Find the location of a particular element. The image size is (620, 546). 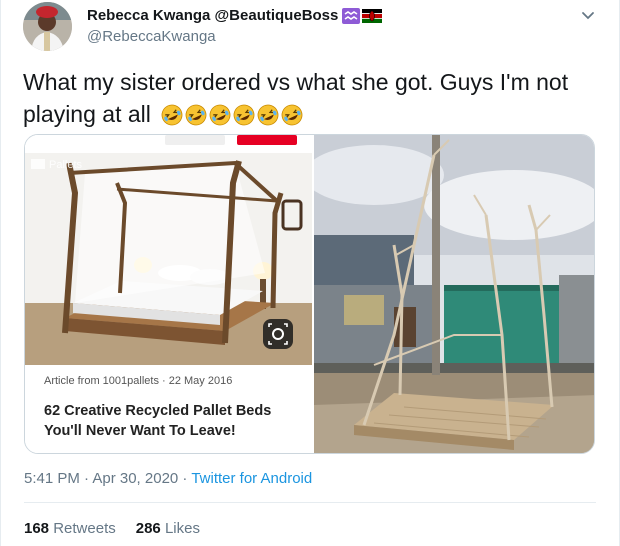

likes-stat: 286 Likes is located at coordinates (168, 528).